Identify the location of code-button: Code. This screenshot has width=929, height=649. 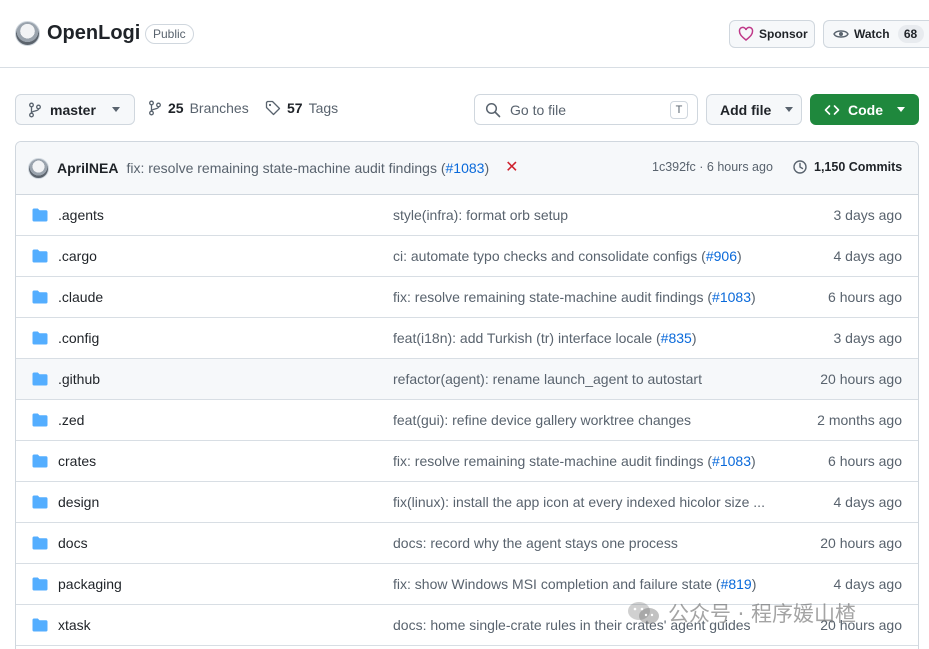
(864, 109).